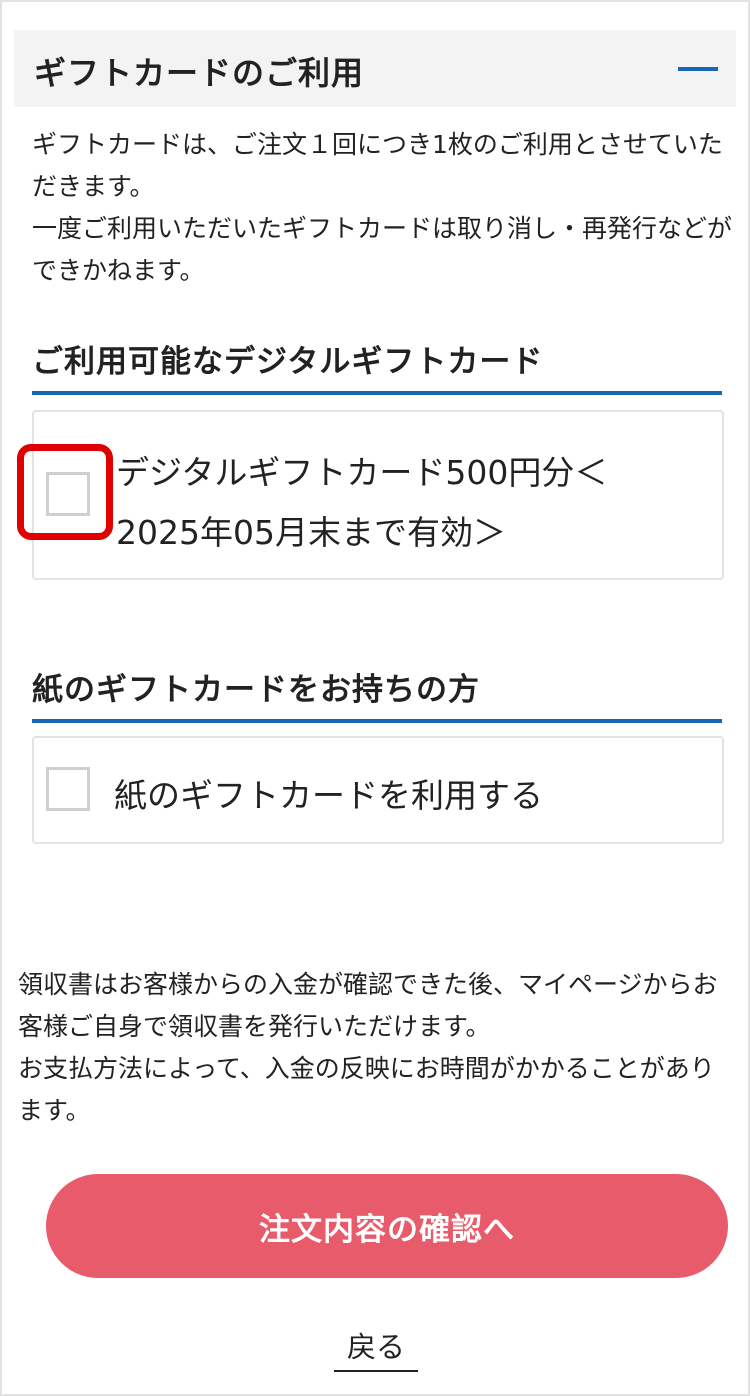 The width and height of the screenshot is (750, 1396). I want to click on digital-gift-card-option: デジタルギフトカード500円分＜ 2025年05月末まで有効＞, so click(378, 495).